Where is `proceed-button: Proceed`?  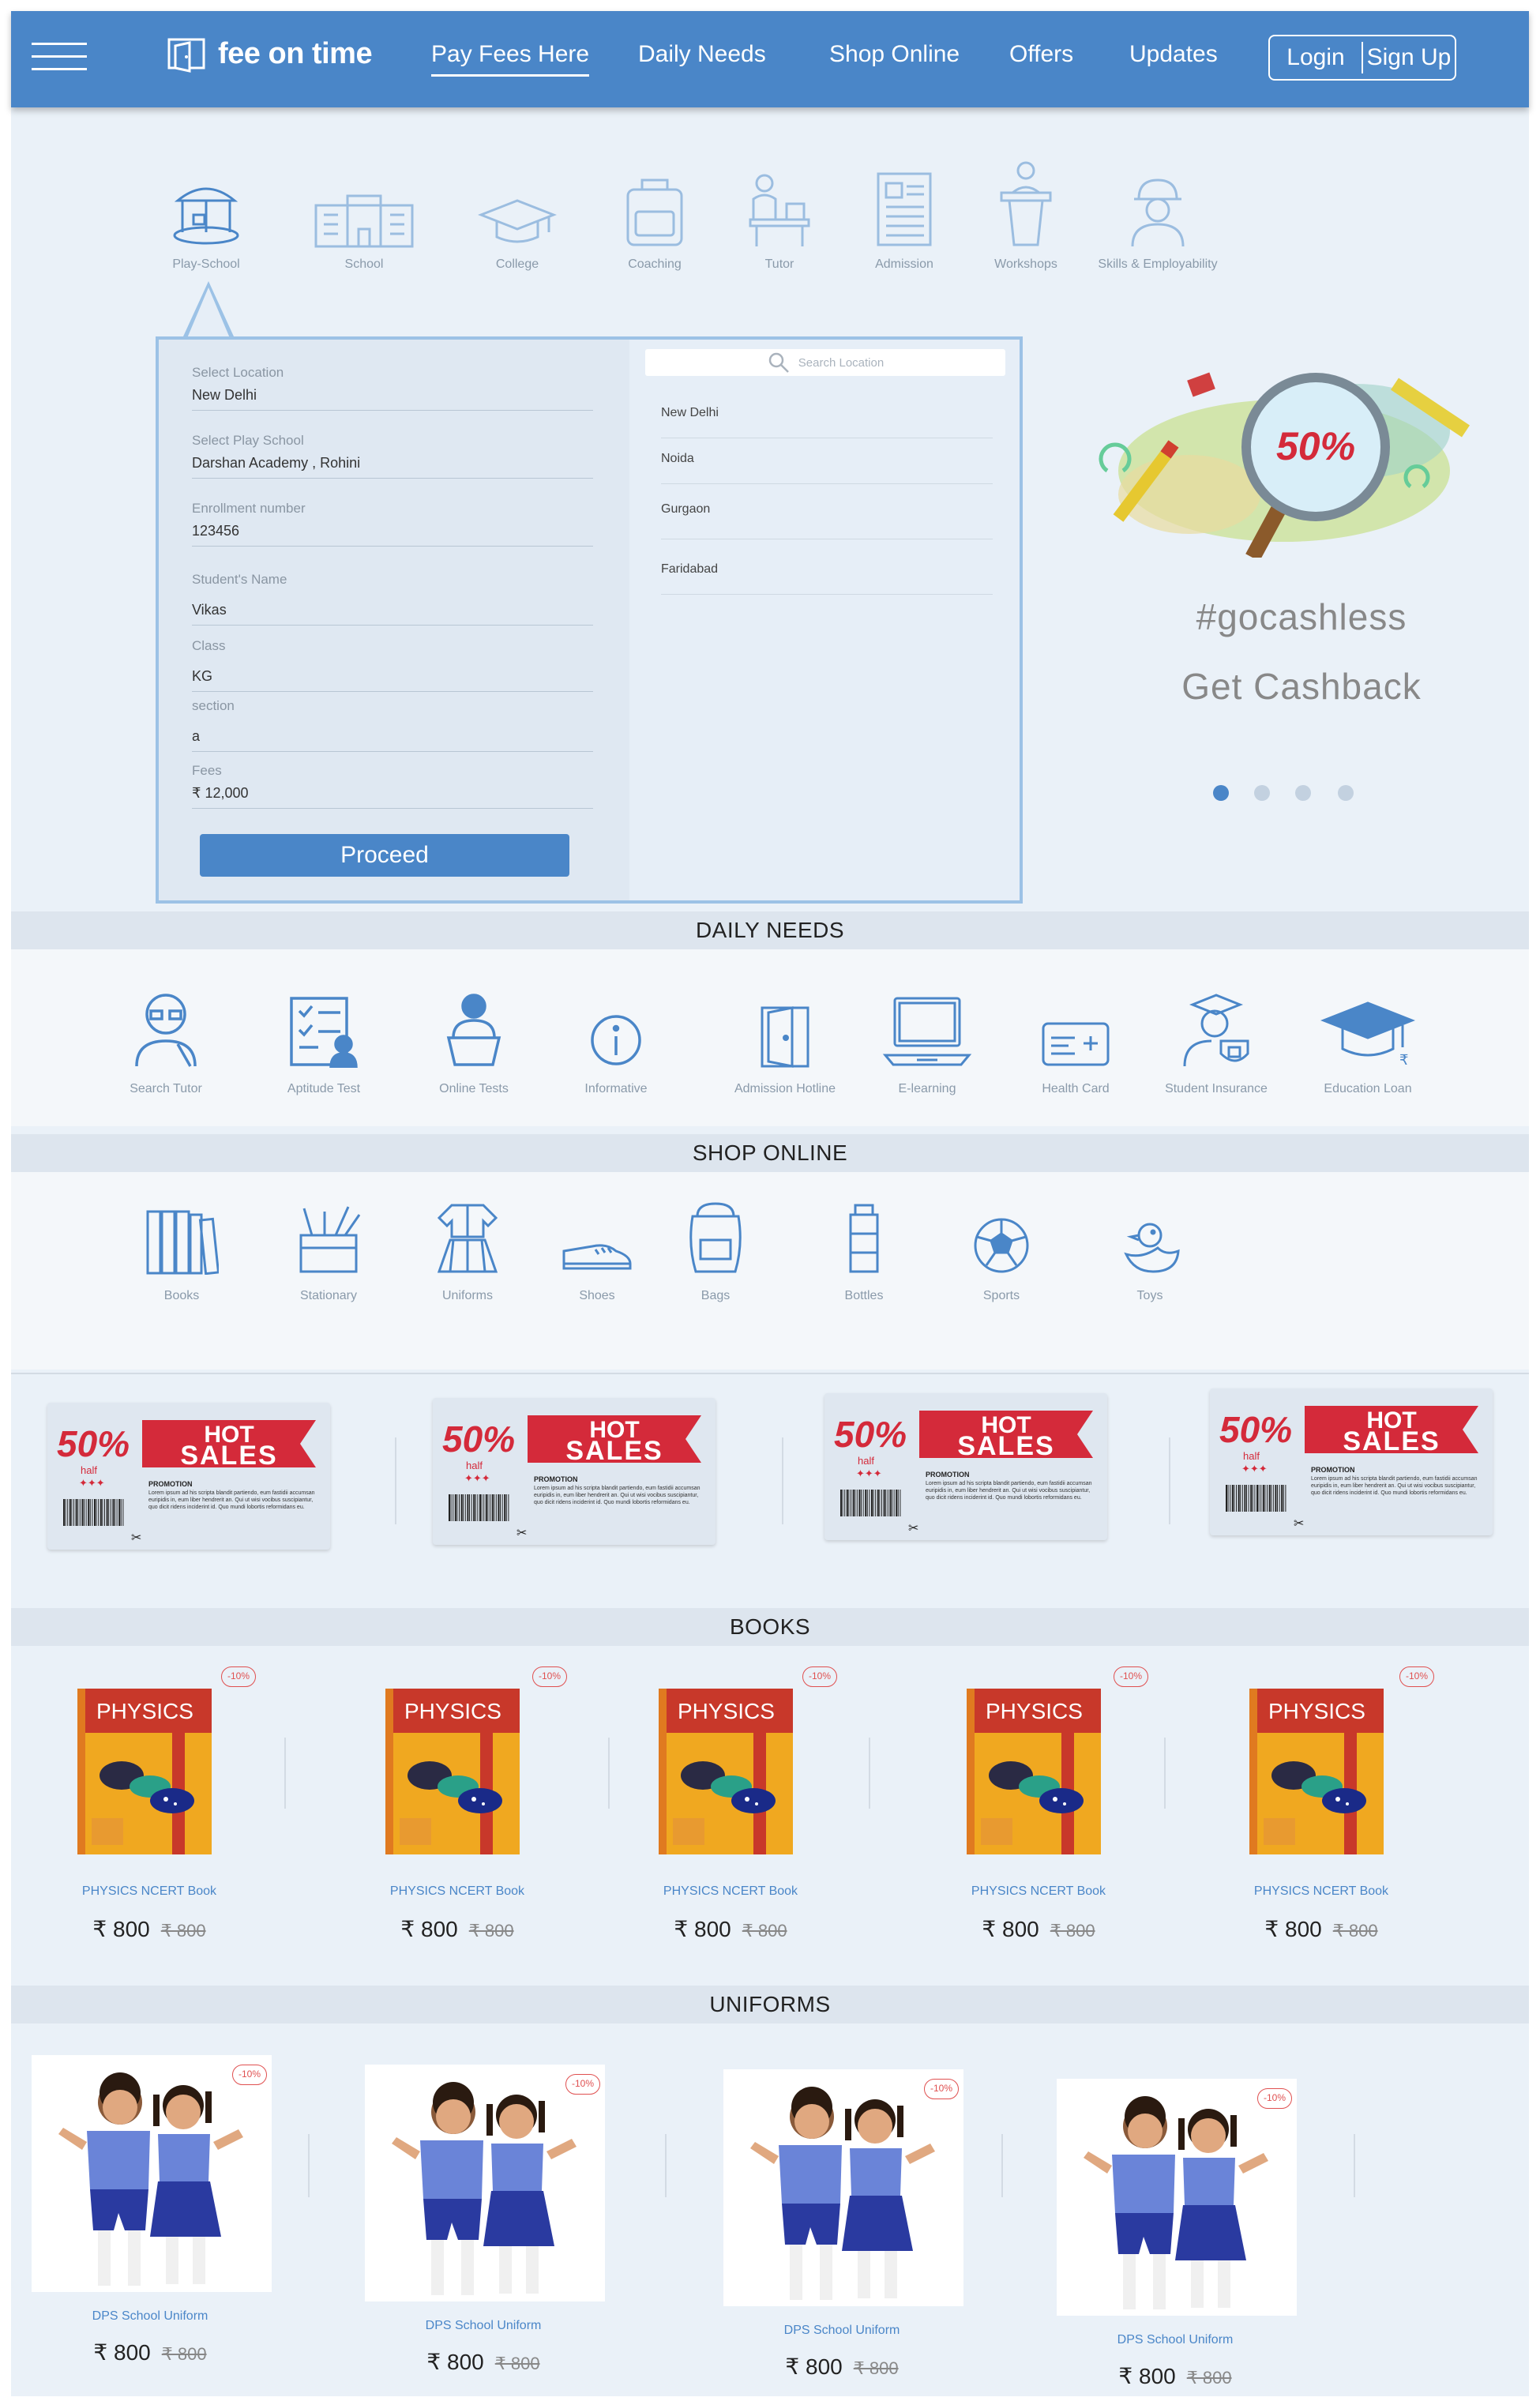
proceed-button: Proceed is located at coordinates (384, 856).